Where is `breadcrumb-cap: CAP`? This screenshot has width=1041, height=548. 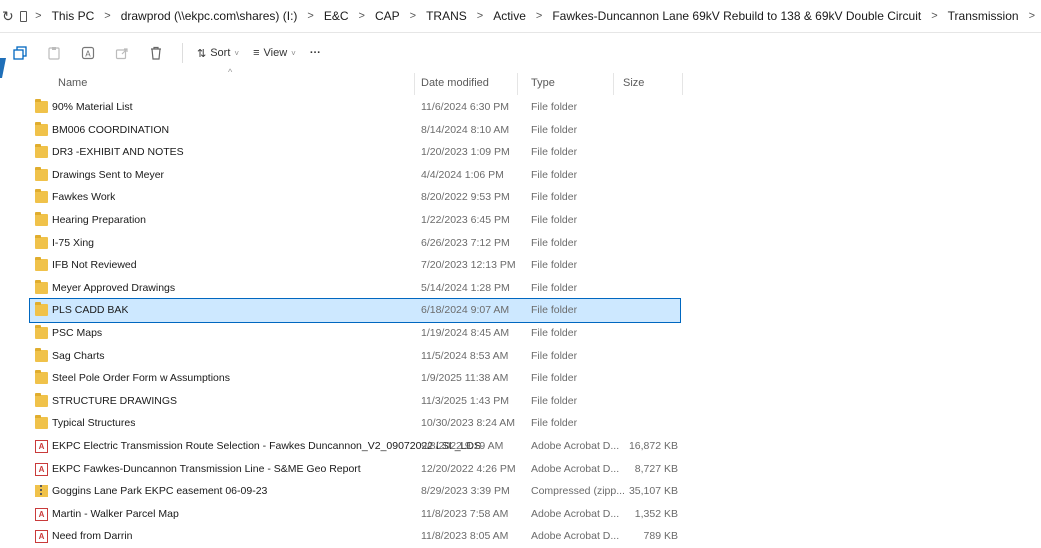 breadcrumb-cap: CAP is located at coordinates (387, 16).